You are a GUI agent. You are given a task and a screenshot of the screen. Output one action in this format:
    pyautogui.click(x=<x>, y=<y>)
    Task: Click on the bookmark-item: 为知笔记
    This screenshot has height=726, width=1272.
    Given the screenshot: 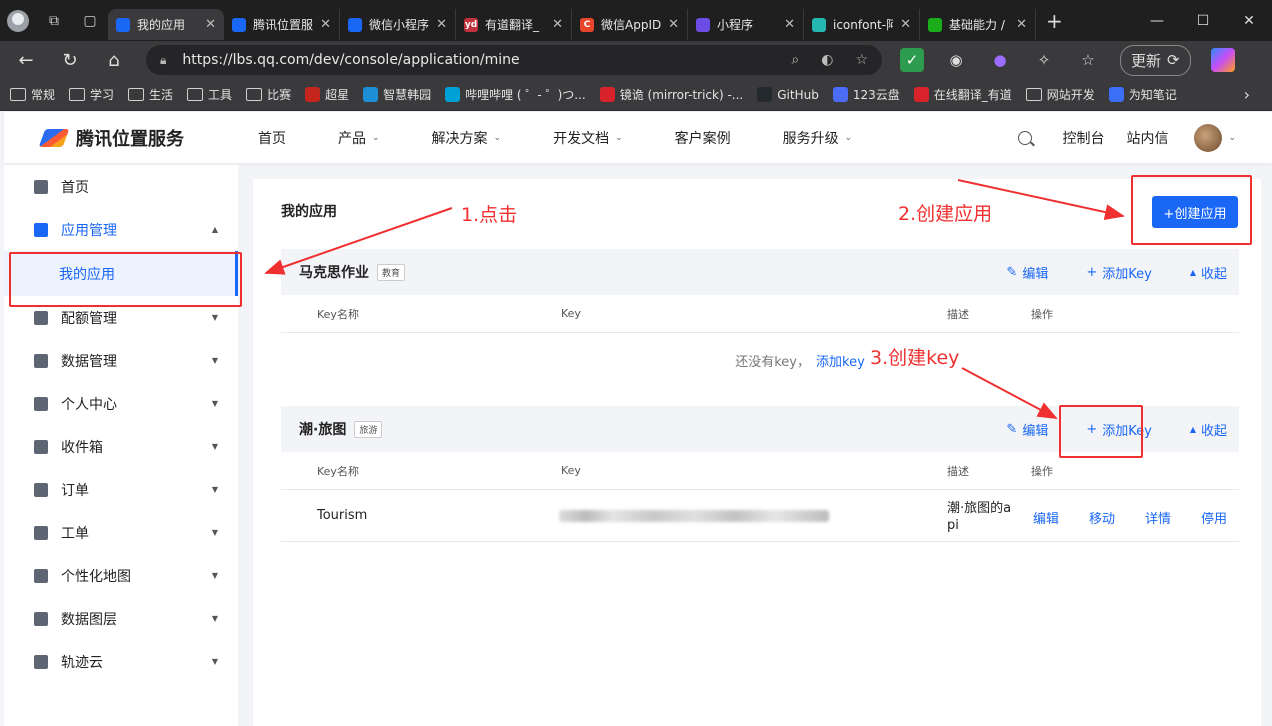 What is the action you would take?
    pyautogui.click(x=1142, y=94)
    